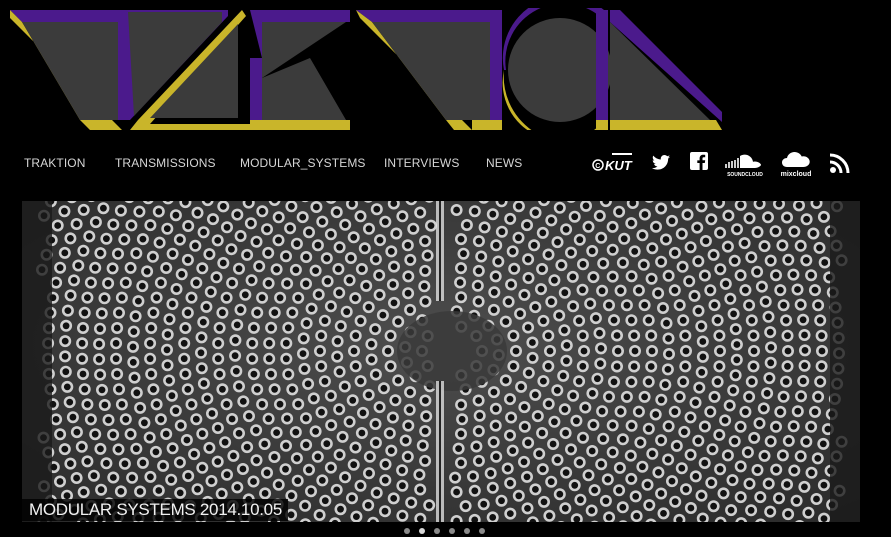 The image size is (891, 537). What do you see at coordinates (66, 70) in the screenshot?
I see `logo-letter-t` at bounding box center [66, 70].